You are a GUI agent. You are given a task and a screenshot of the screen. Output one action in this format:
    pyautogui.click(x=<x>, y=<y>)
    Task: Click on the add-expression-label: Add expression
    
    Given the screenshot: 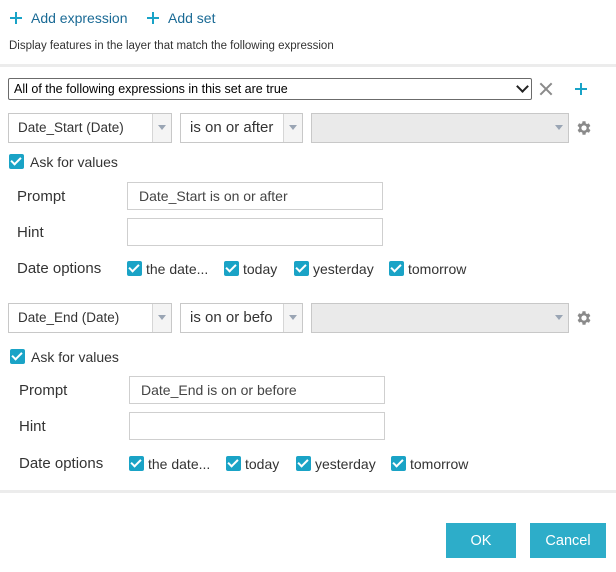 What is the action you would take?
    pyautogui.click(x=79, y=18)
    